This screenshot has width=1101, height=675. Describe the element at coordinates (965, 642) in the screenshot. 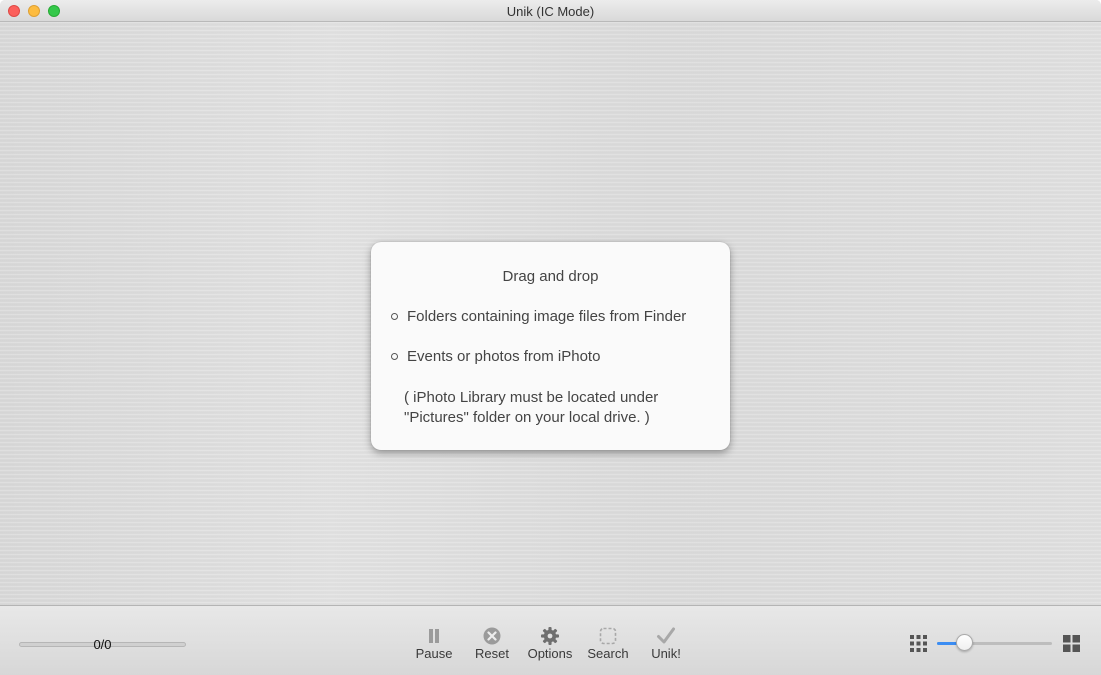

I see `slider-knob` at that location.